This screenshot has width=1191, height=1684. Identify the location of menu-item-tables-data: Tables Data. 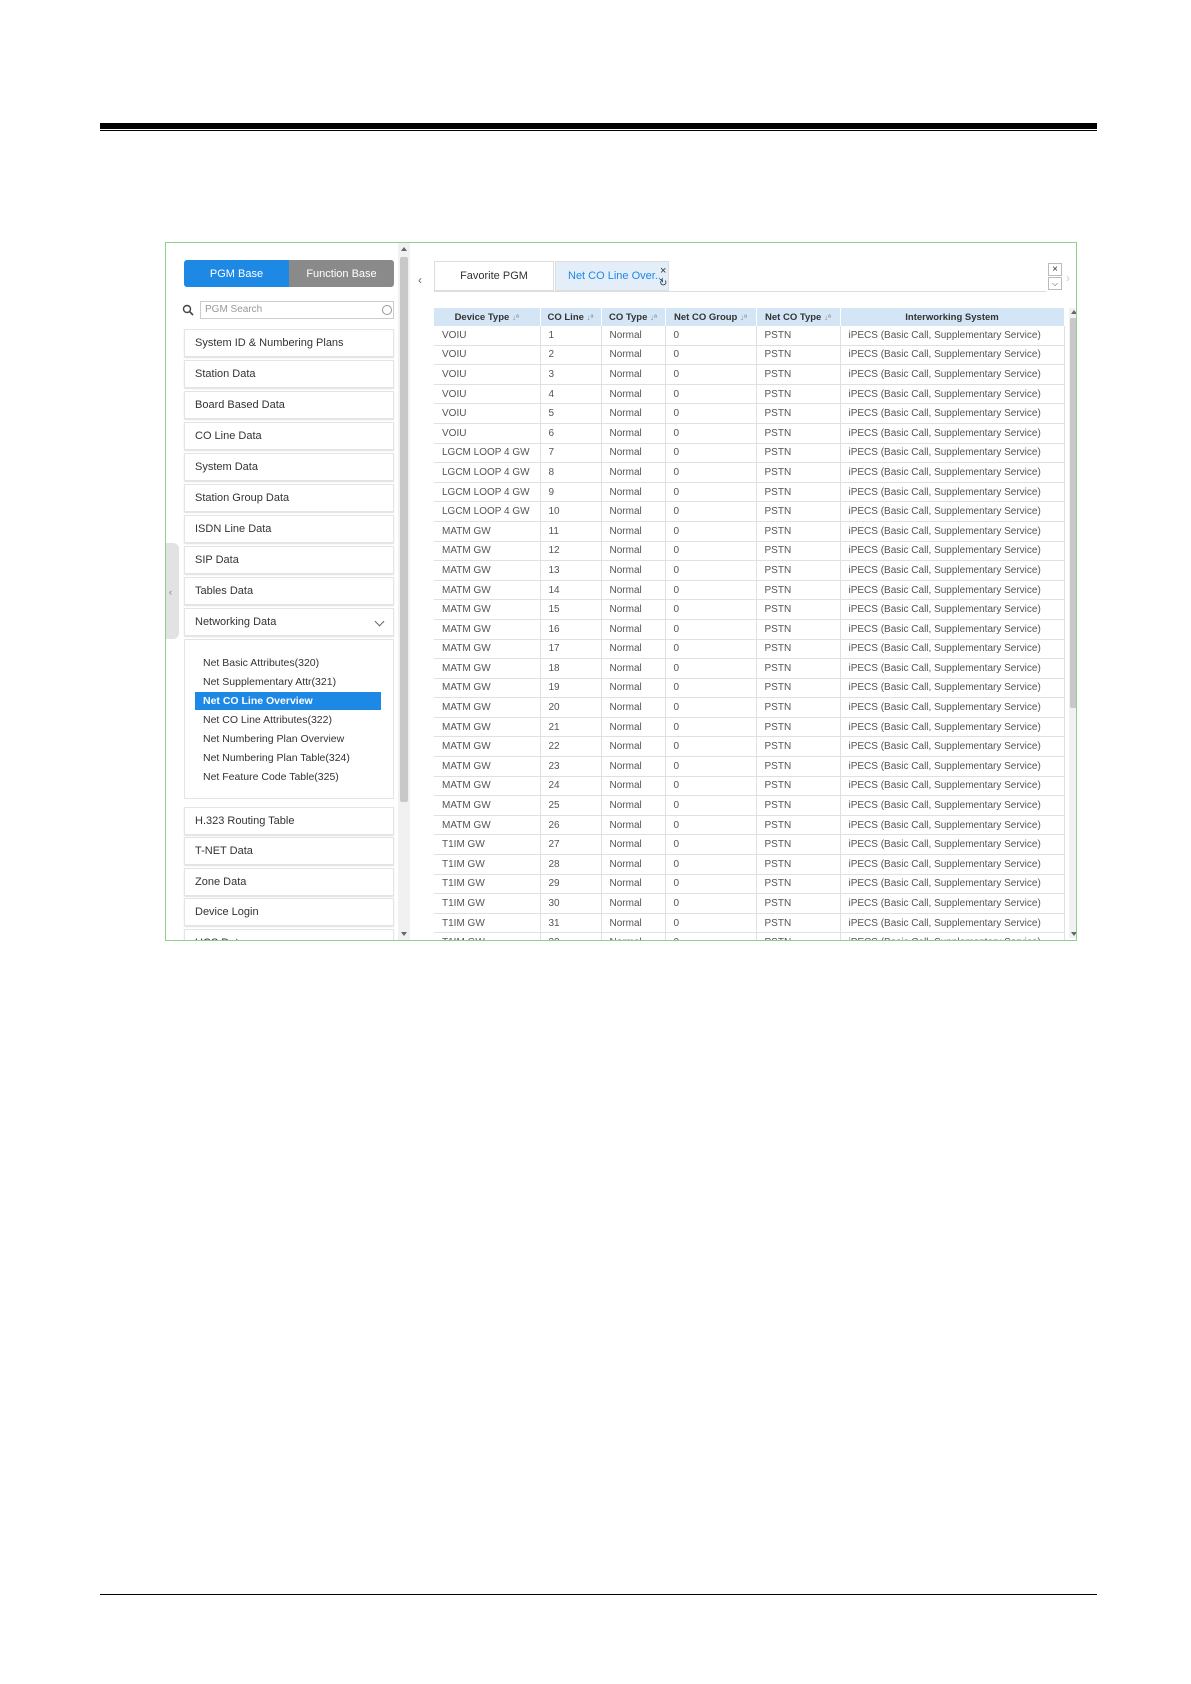
(289, 591).